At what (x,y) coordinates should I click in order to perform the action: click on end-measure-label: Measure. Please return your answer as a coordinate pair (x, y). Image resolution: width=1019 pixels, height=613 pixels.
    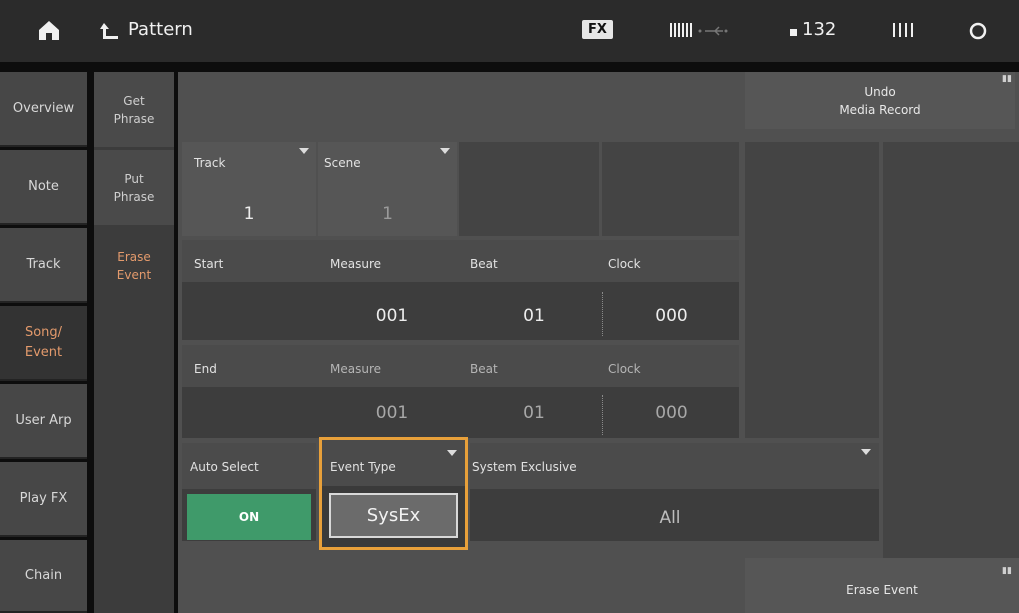
    Looking at the image, I should click on (355, 369).